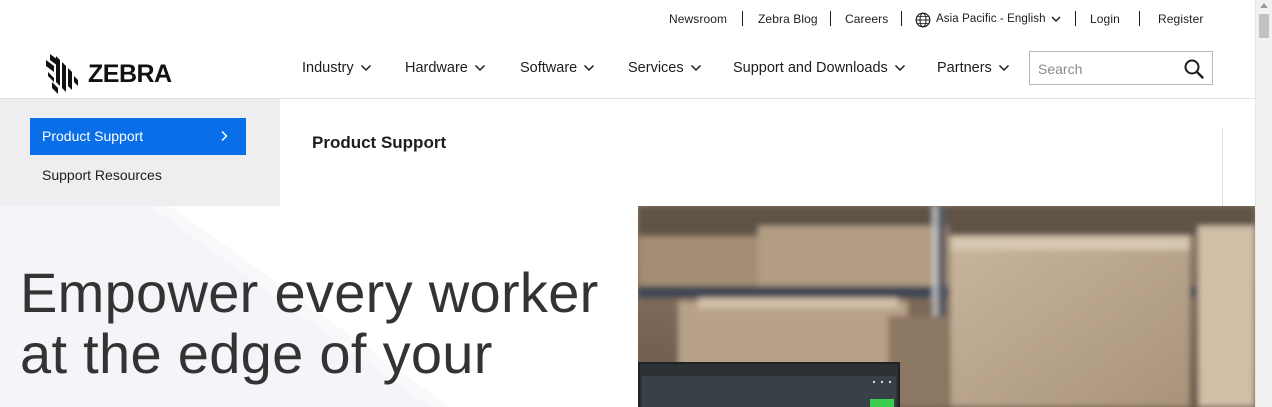  Describe the element at coordinates (1180, 19) in the screenshot. I see `register-link: Register` at that location.